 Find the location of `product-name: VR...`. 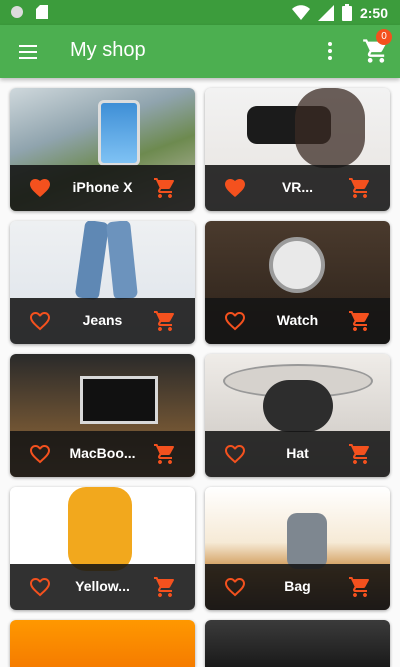

product-name: VR... is located at coordinates (297, 187).